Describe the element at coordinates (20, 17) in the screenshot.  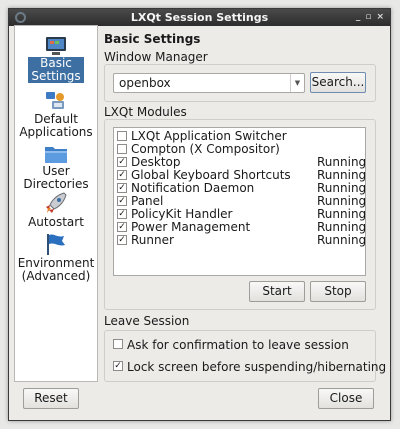
I see `app-icon` at that location.